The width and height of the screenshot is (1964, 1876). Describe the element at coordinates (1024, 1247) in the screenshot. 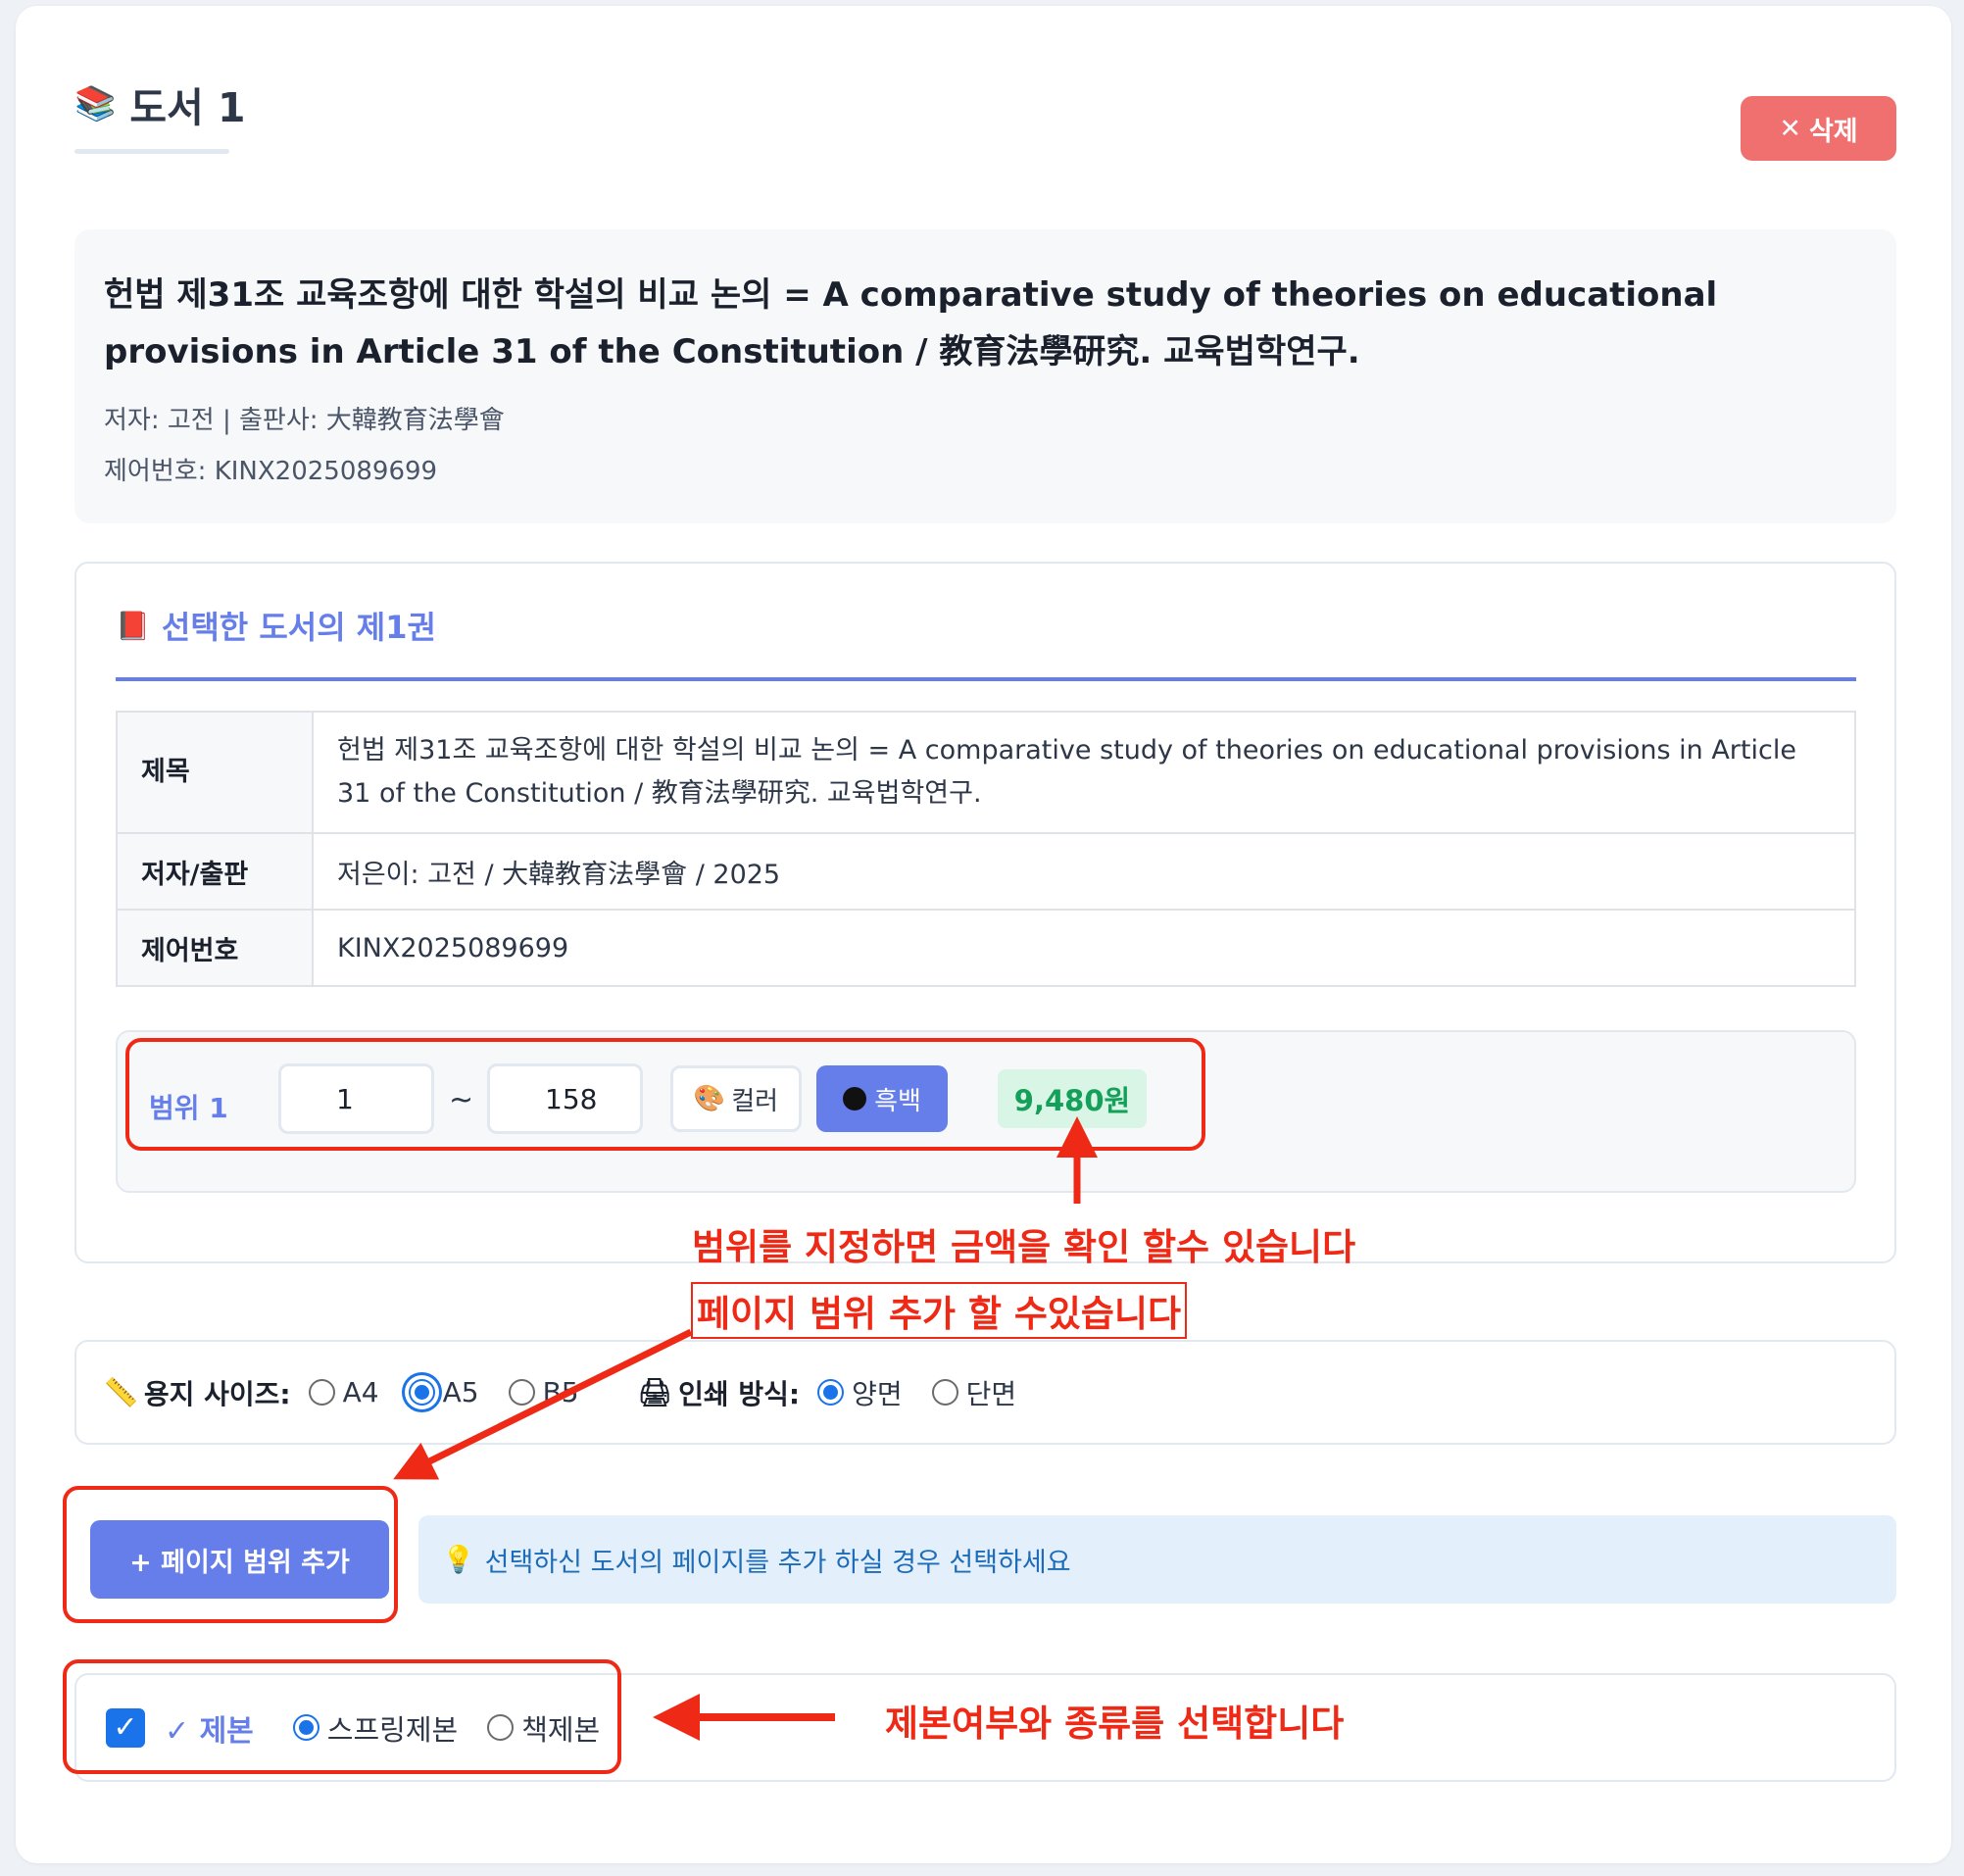

I see `price-annotation: 범위를 지정하면 금액을 확인 할수 있습니다` at that location.